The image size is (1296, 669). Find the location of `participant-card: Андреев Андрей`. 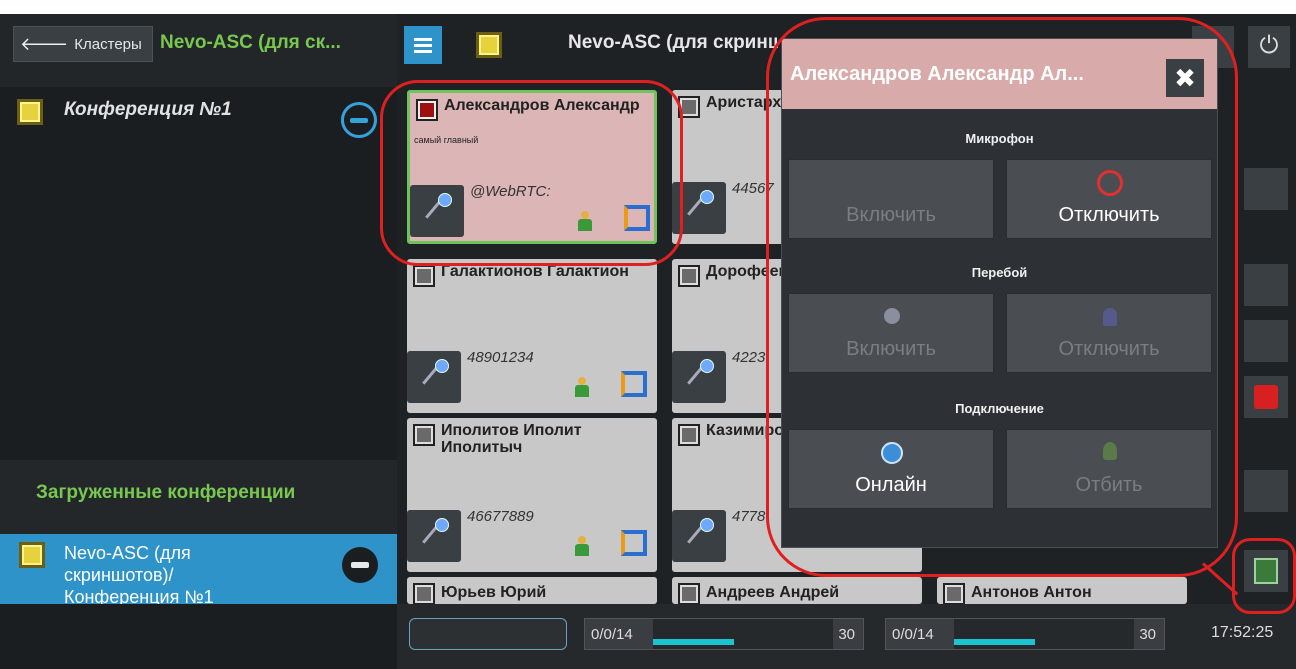

participant-card: Андреев Андрей is located at coordinates (797, 590).